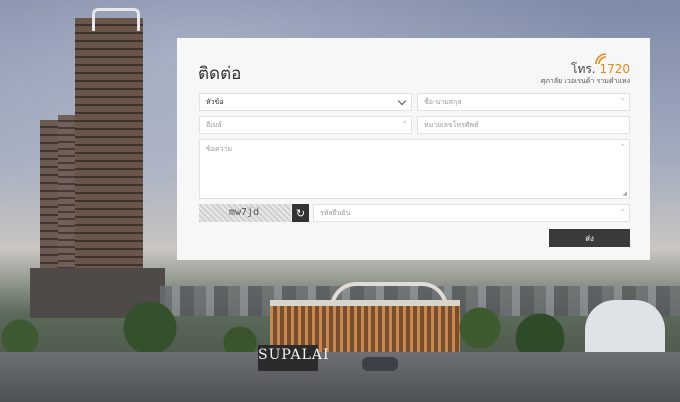 The height and width of the screenshot is (402, 680). I want to click on resize-handle-icon: ◢, so click(624, 193).